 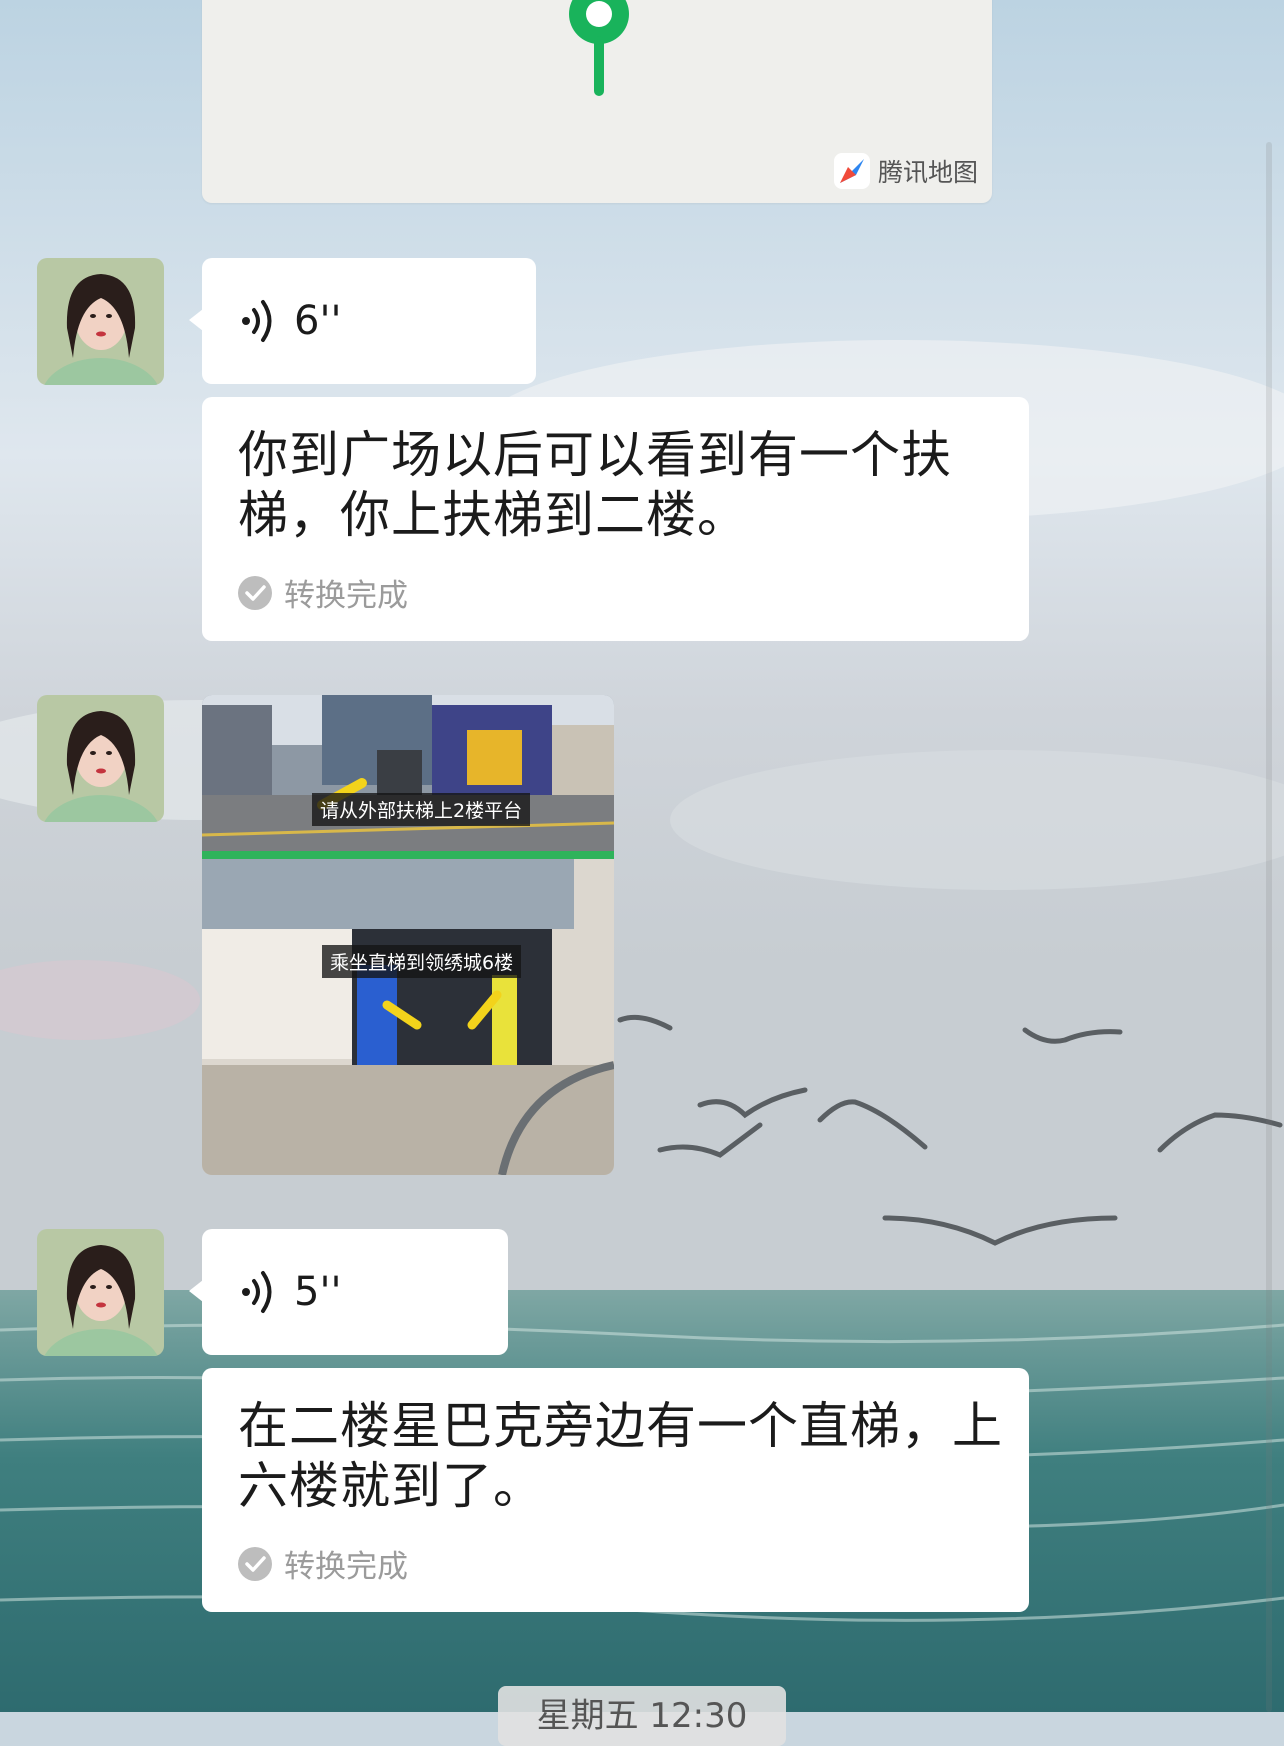 What do you see at coordinates (599, 48) in the screenshot?
I see `map-pin-icon` at bounding box center [599, 48].